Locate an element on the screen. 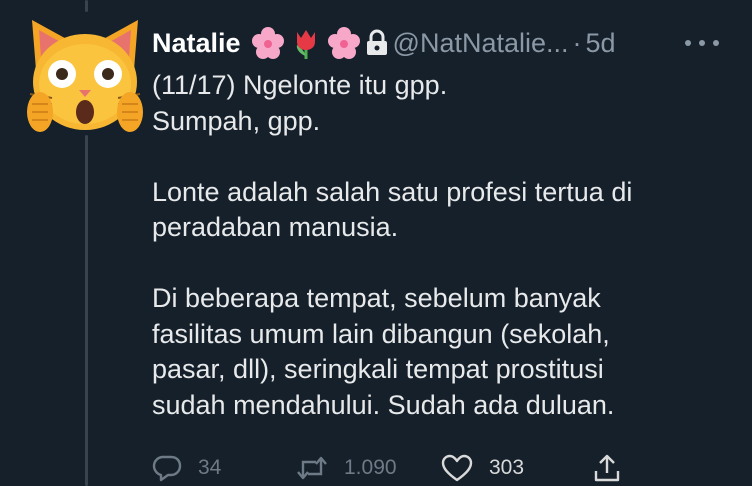 This screenshot has height=486, width=752. share-icon is located at coordinates (607, 468).